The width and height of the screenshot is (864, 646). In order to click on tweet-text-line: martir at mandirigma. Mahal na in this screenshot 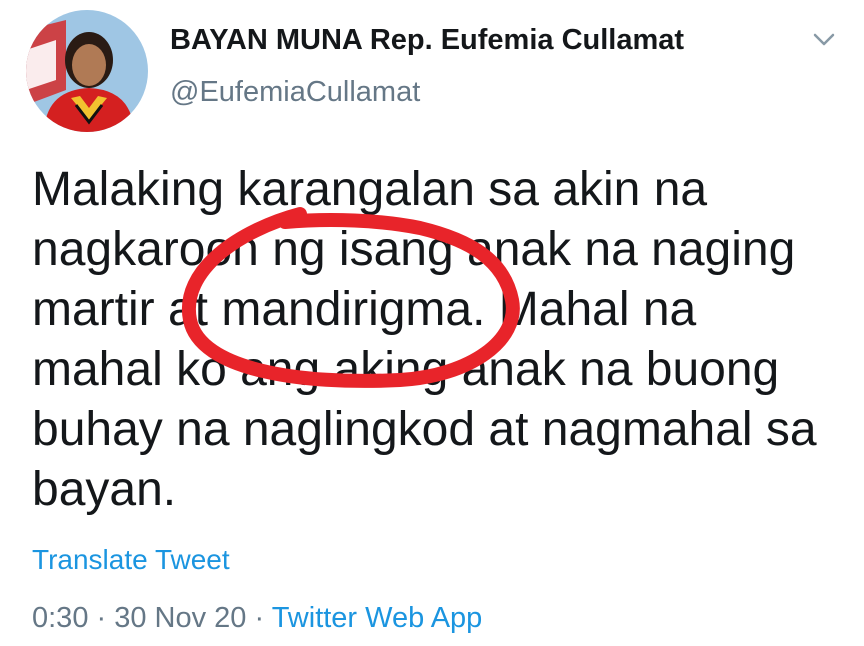, I will do `click(364, 309)`.